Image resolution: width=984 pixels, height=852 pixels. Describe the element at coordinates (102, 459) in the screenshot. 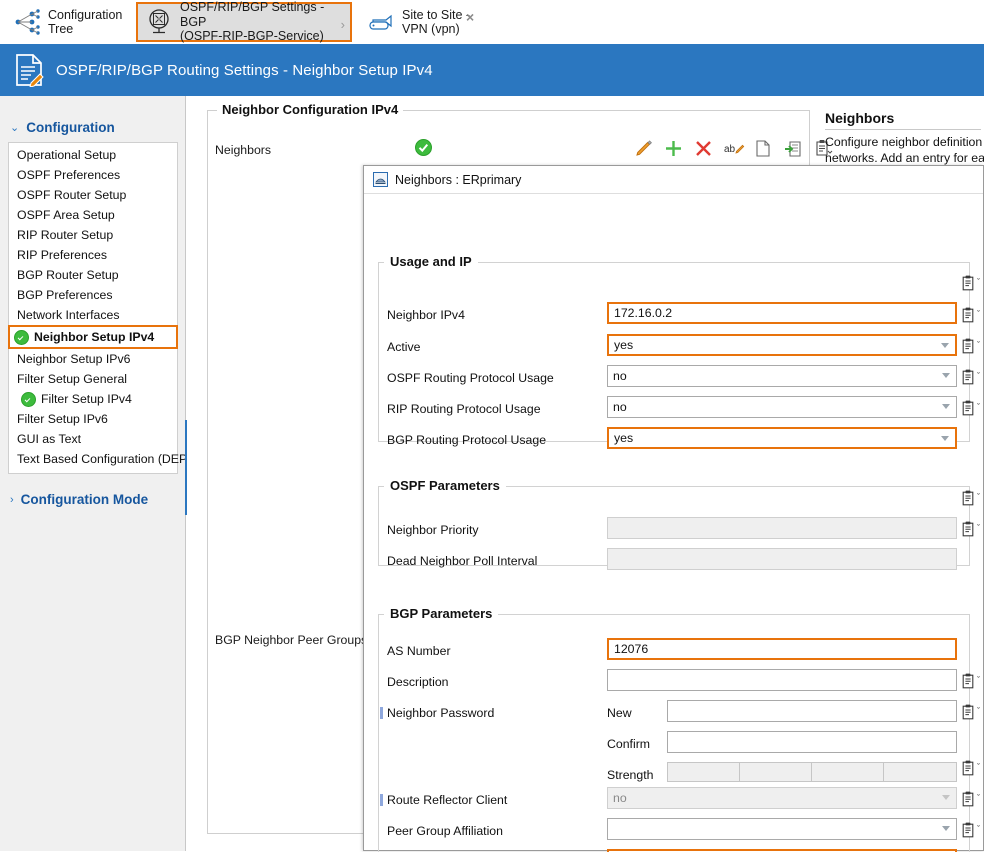

I see `sidebar-item-label: Text Based Configuration (DEP` at that location.